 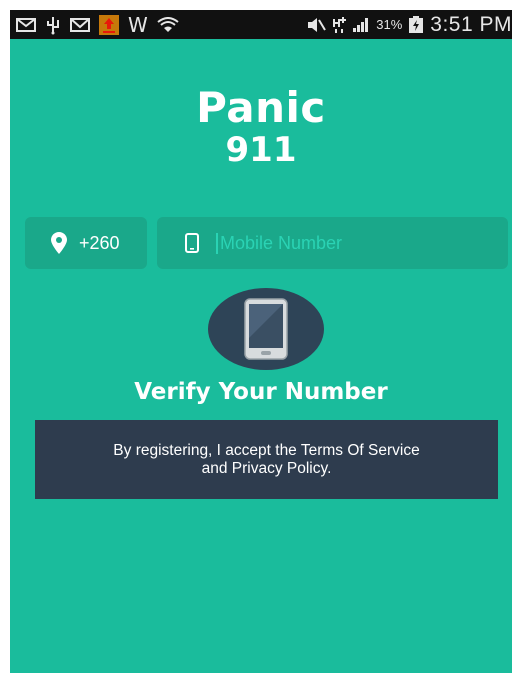 What do you see at coordinates (266, 468) in the screenshot?
I see `terms-line-2: and Privacy Policy.` at bounding box center [266, 468].